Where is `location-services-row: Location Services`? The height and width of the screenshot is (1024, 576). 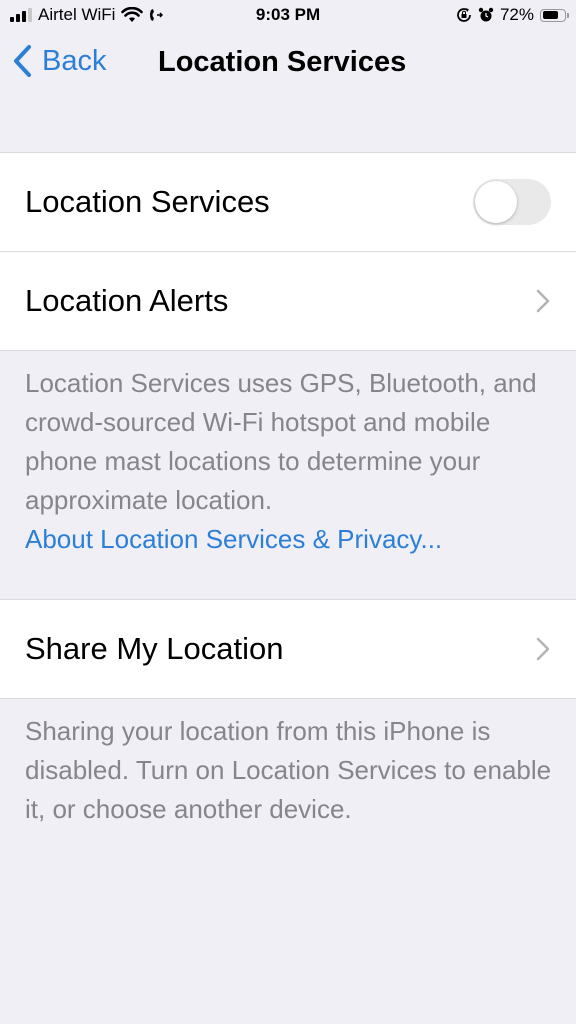 location-services-row: Location Services is located at coordinates (288, 202).